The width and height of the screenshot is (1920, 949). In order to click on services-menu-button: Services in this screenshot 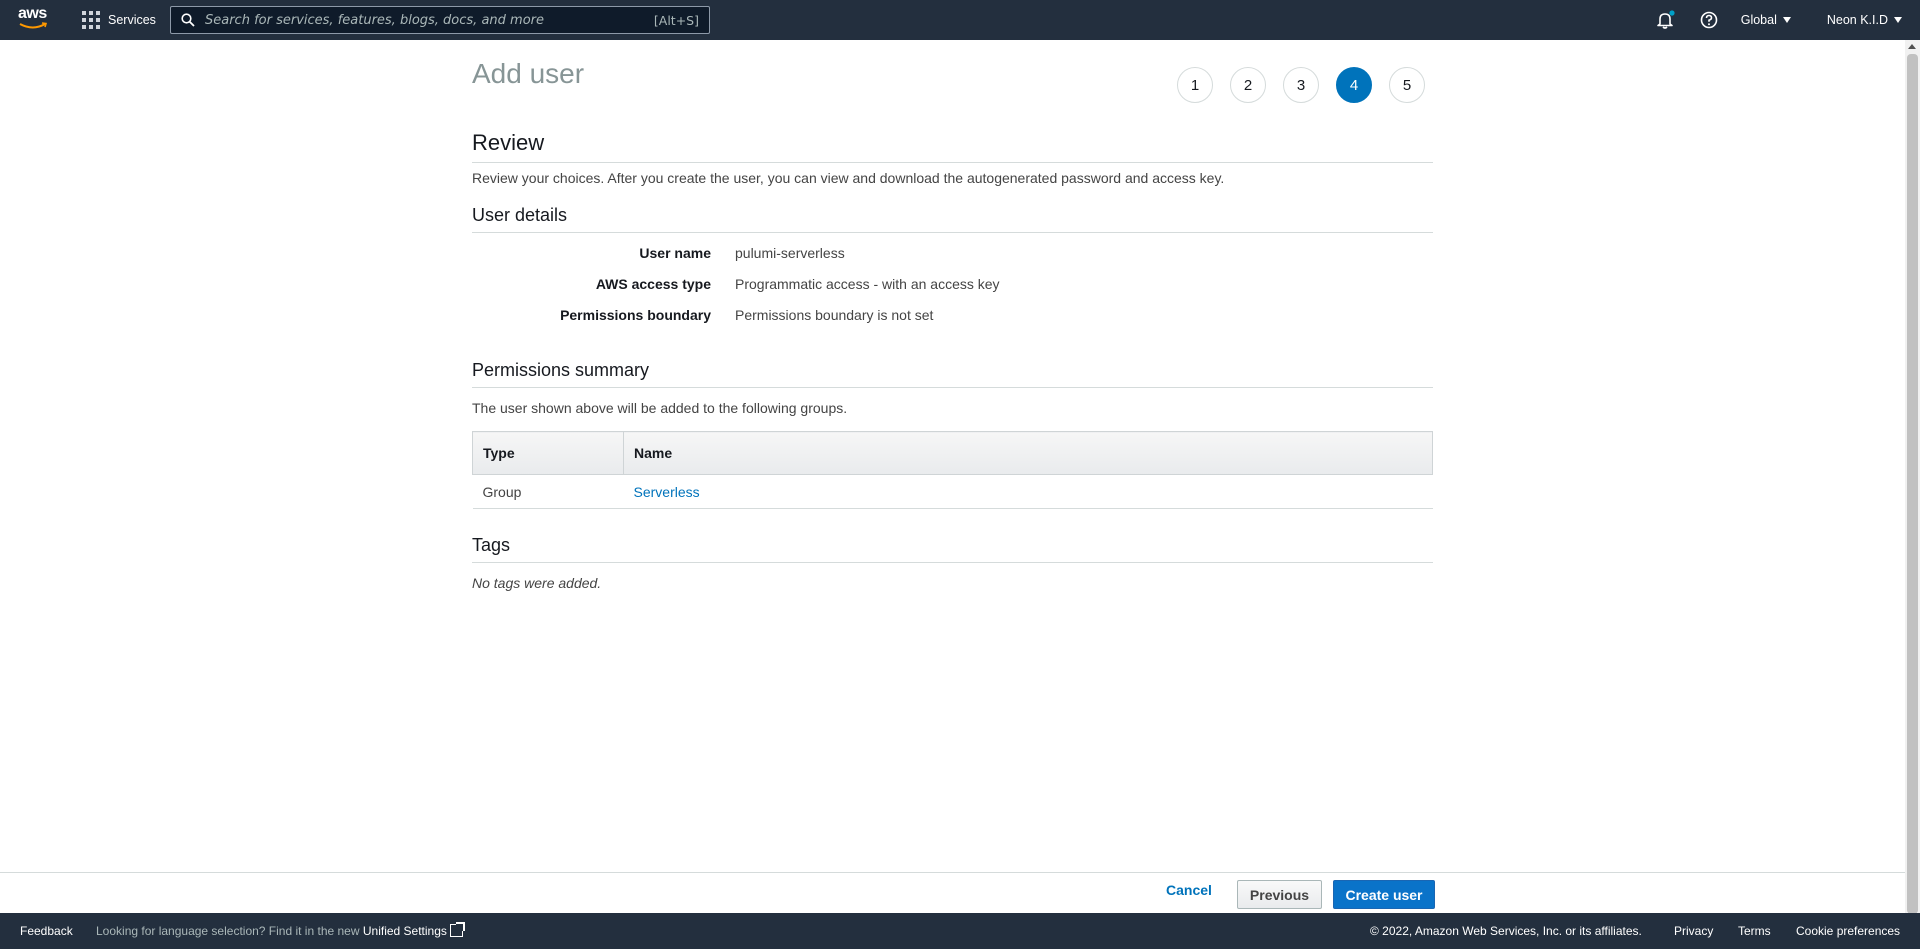, I will do `click(119, 20)`.